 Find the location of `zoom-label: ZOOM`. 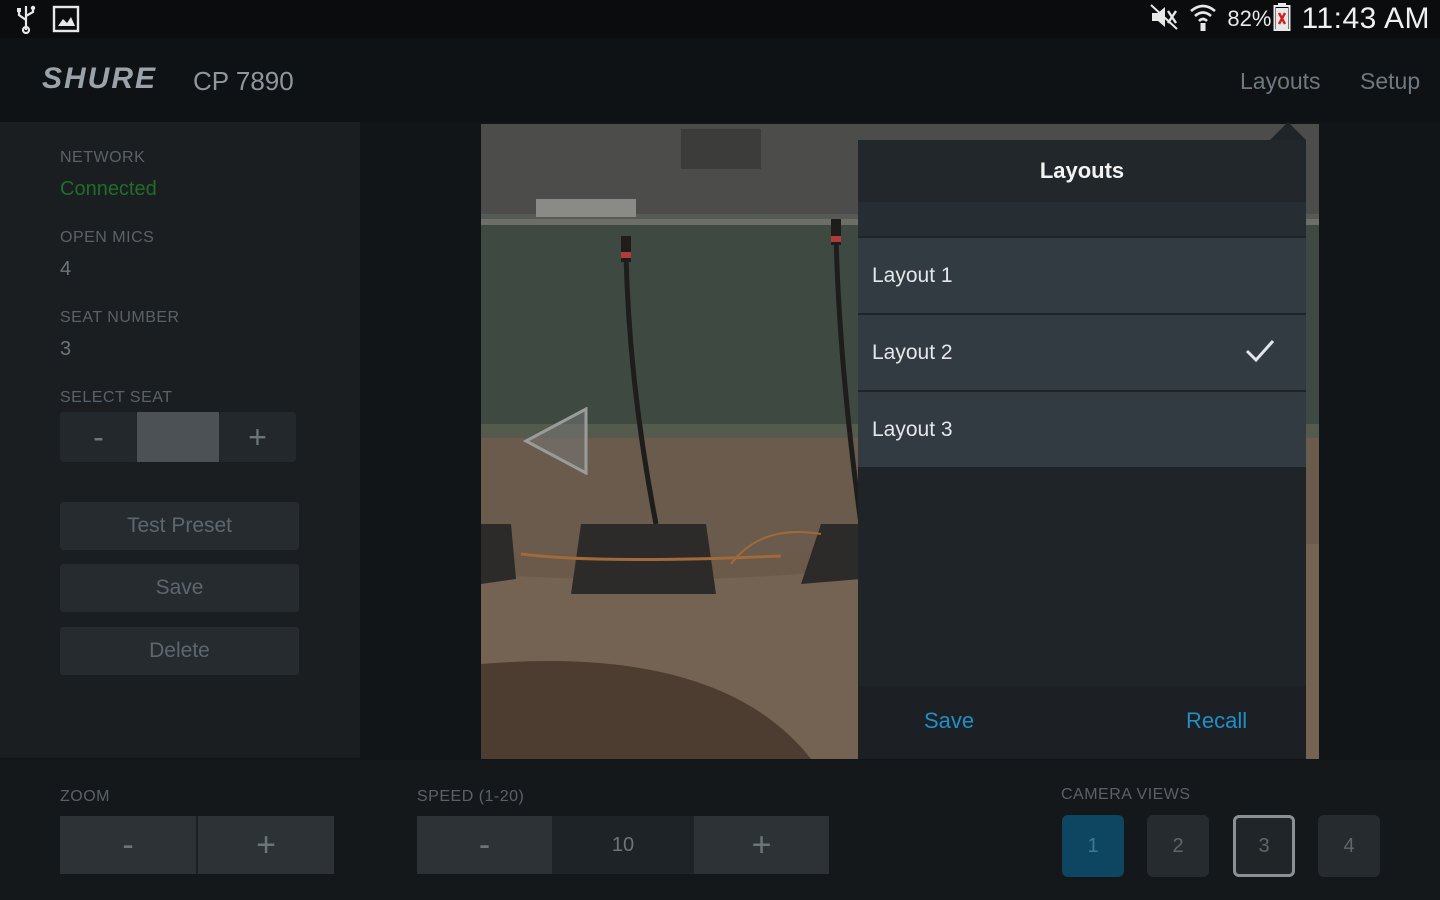

zoom-label: ZOOM is located at coordinates (85, 796).